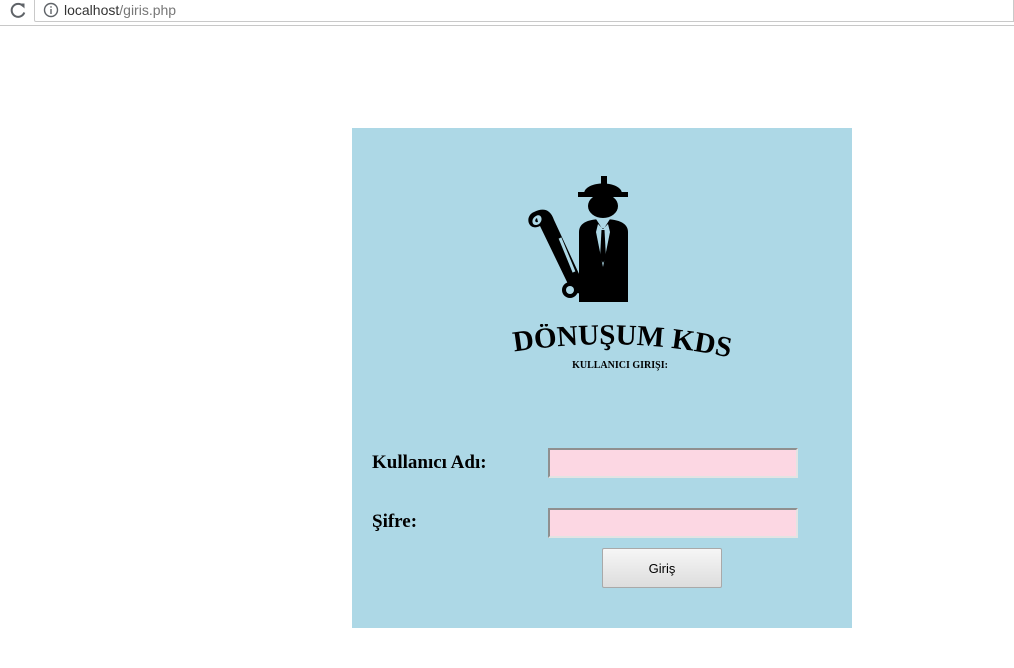 The width and height of the screenshot is (1014, 668). What do you see at coordinates (673, 463) in the screenshot?
I see `username-input` at bounding box center [673, 463].